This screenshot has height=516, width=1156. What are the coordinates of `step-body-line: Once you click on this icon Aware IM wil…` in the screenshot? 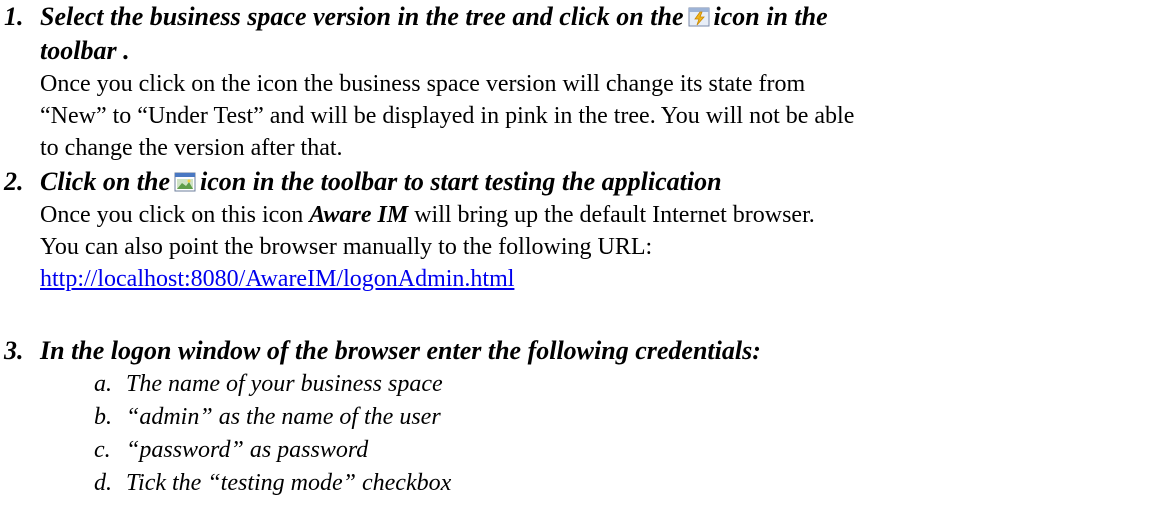 It's located at (598, 215).